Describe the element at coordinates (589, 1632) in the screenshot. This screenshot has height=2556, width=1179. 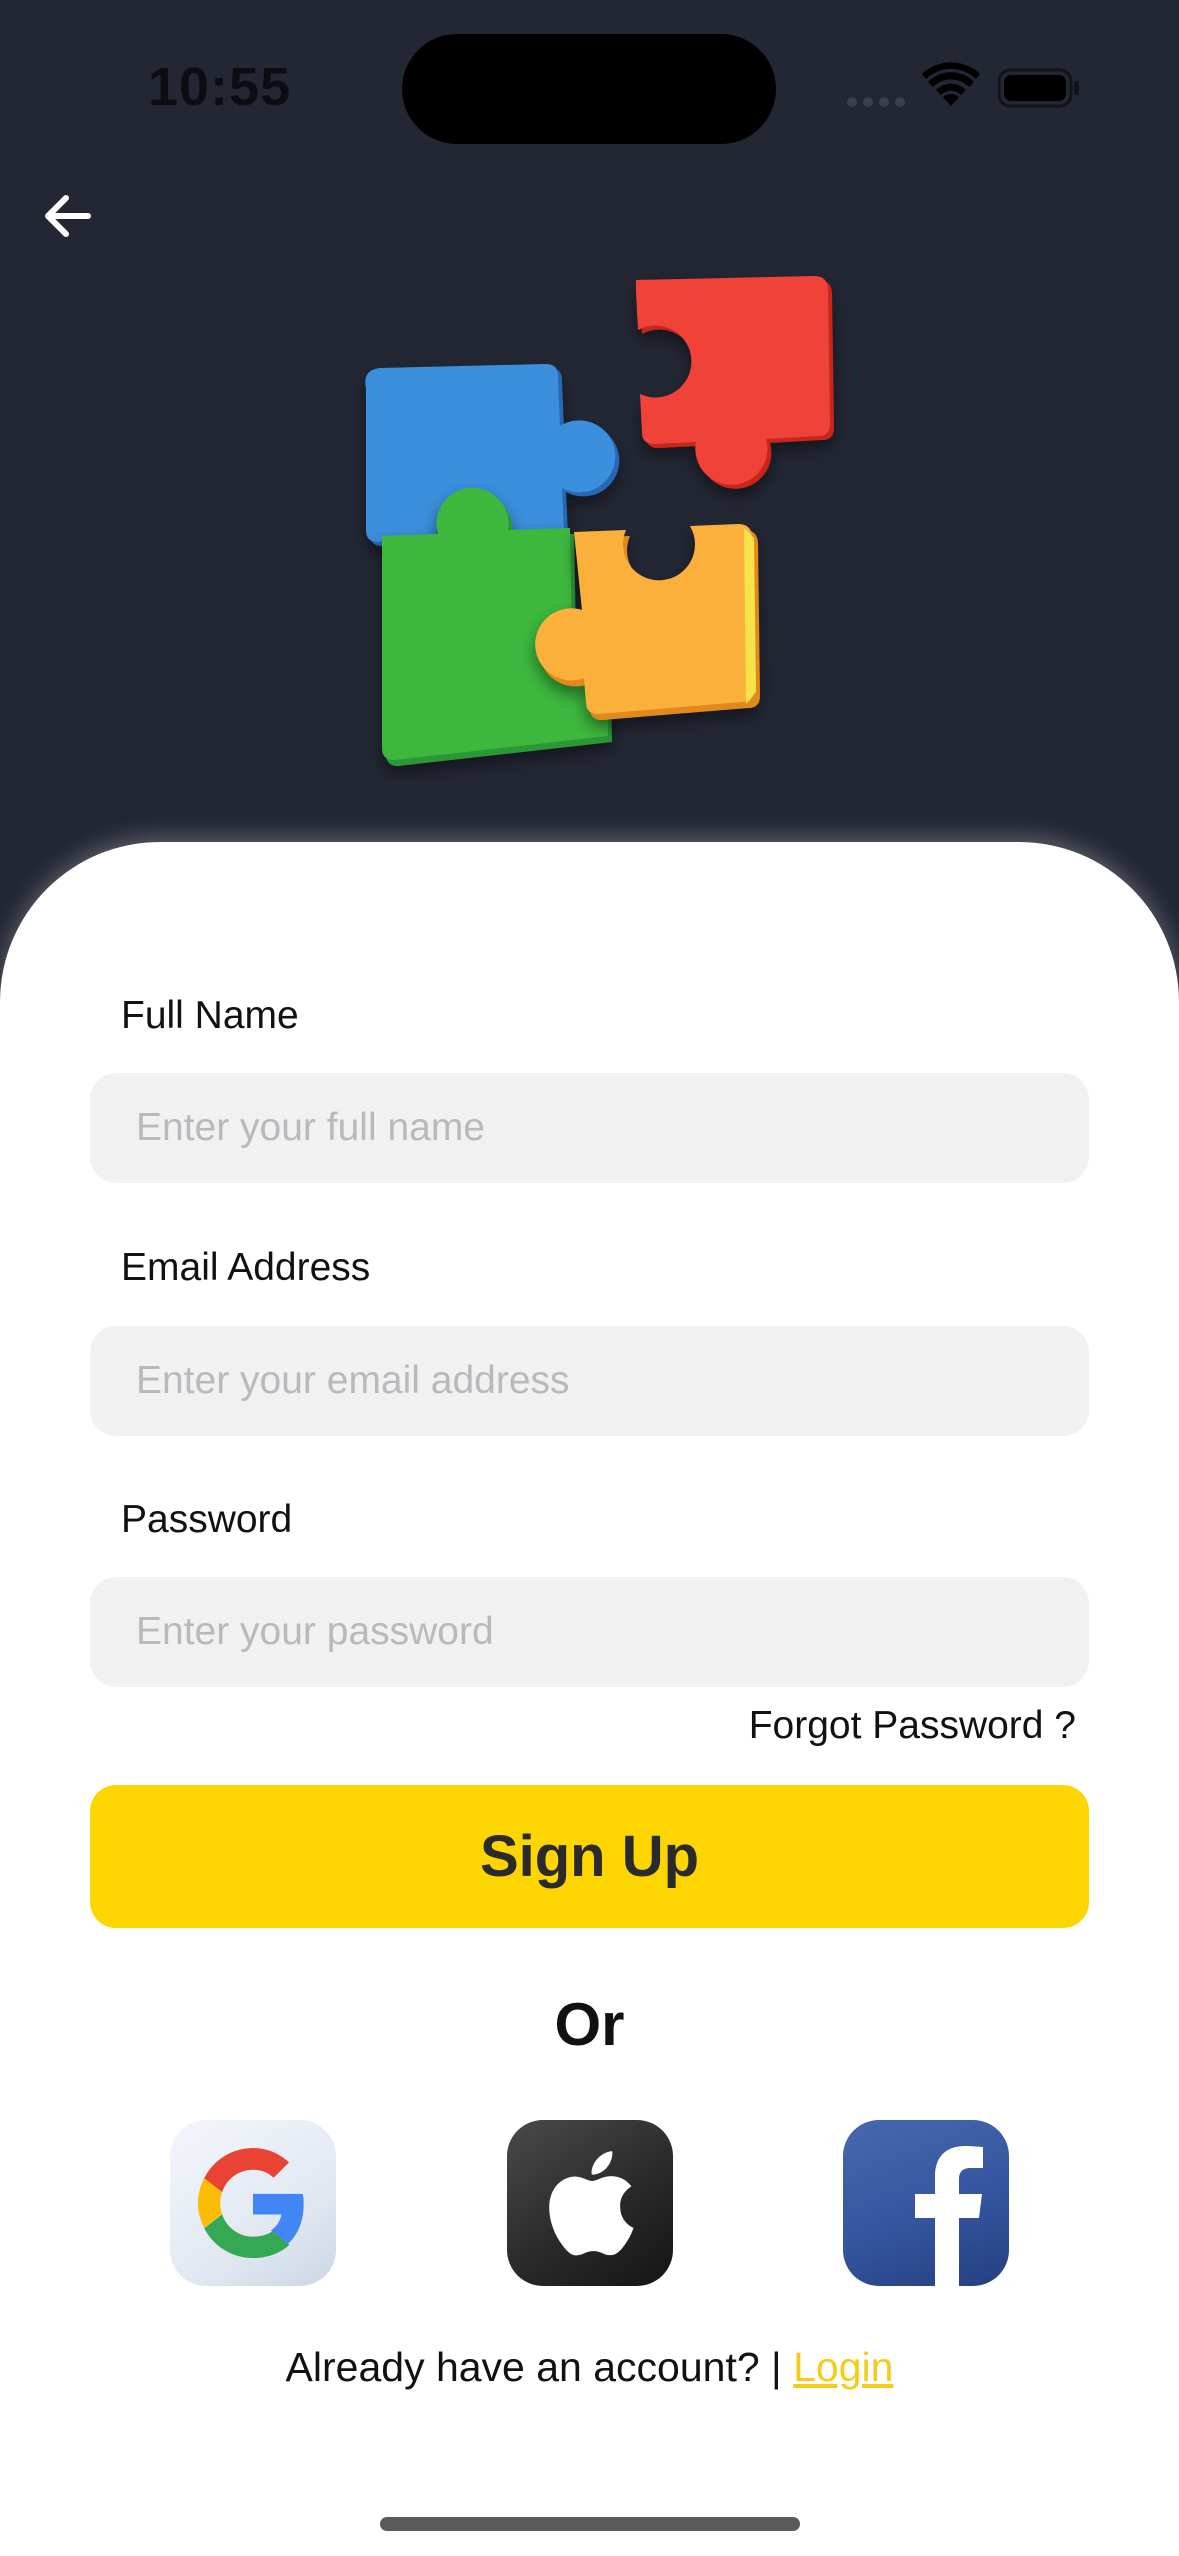
I see `password-input` at that location.